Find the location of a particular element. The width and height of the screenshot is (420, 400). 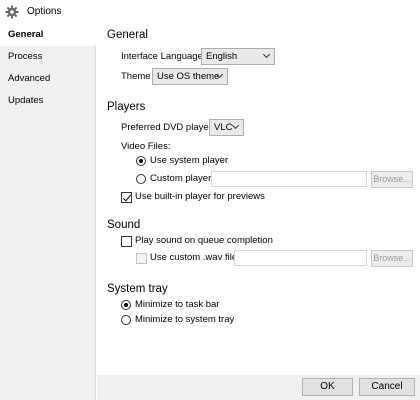

dvd-player-dropdown: VLC is located at coordinates (226, 127).